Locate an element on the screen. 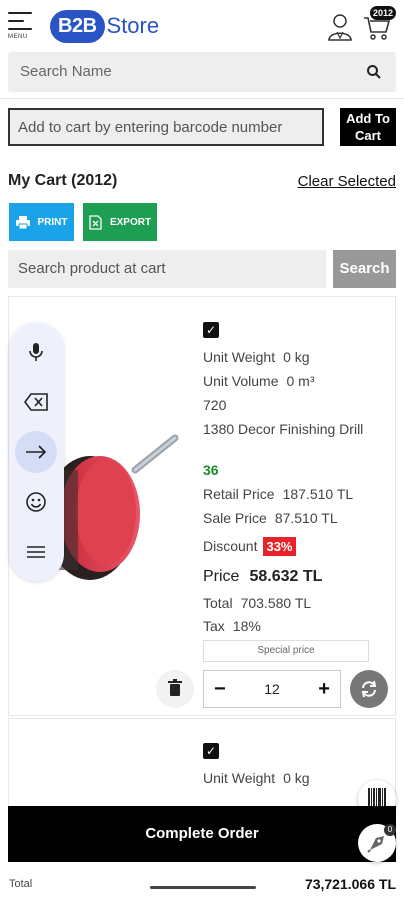  export-label: EXPORT is located at coordinates (130, 222).